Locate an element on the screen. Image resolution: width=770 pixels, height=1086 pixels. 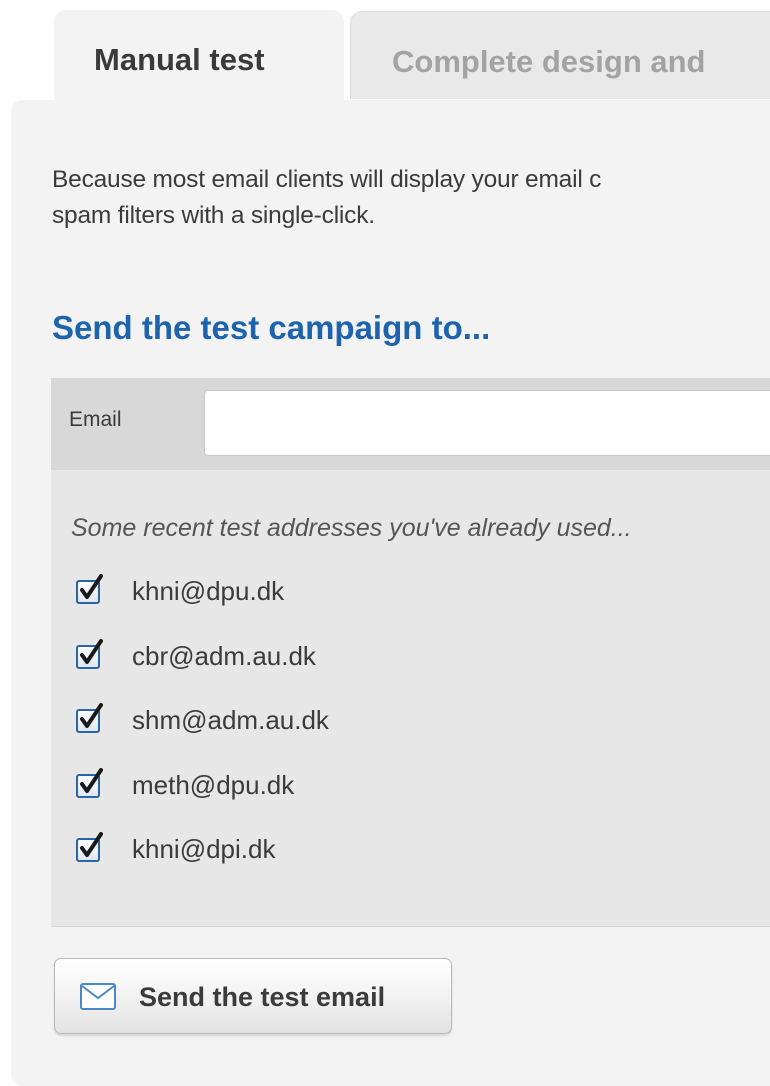
recent-address-email: shm@adm.au.dk is located at coordinates (230, 720).